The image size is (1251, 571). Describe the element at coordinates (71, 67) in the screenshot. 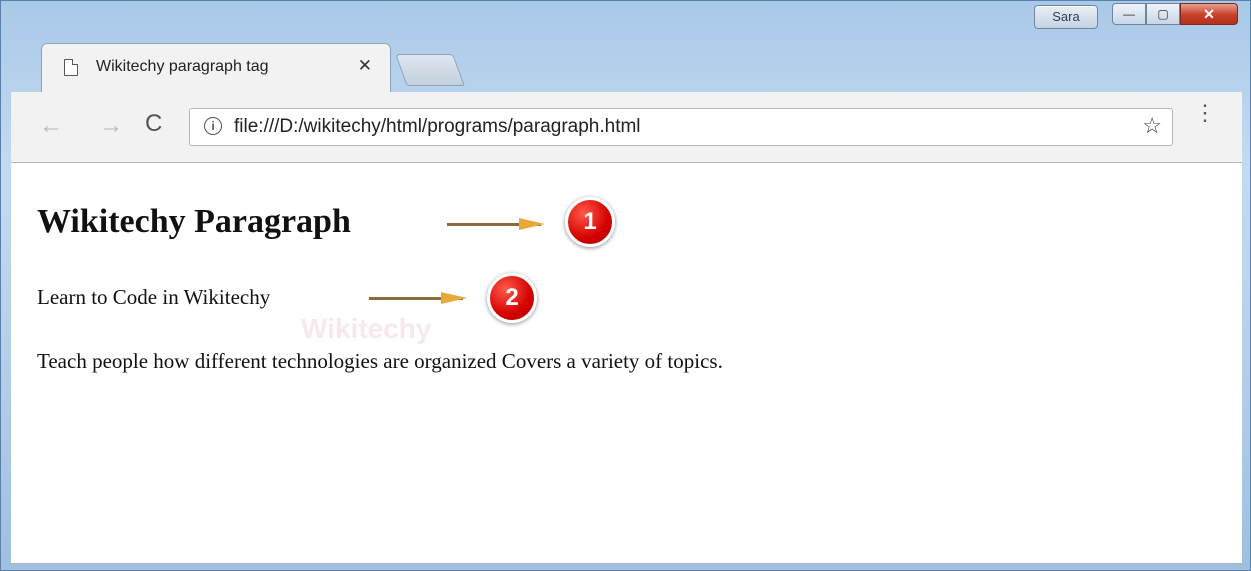

I see `page-icon` at that location.